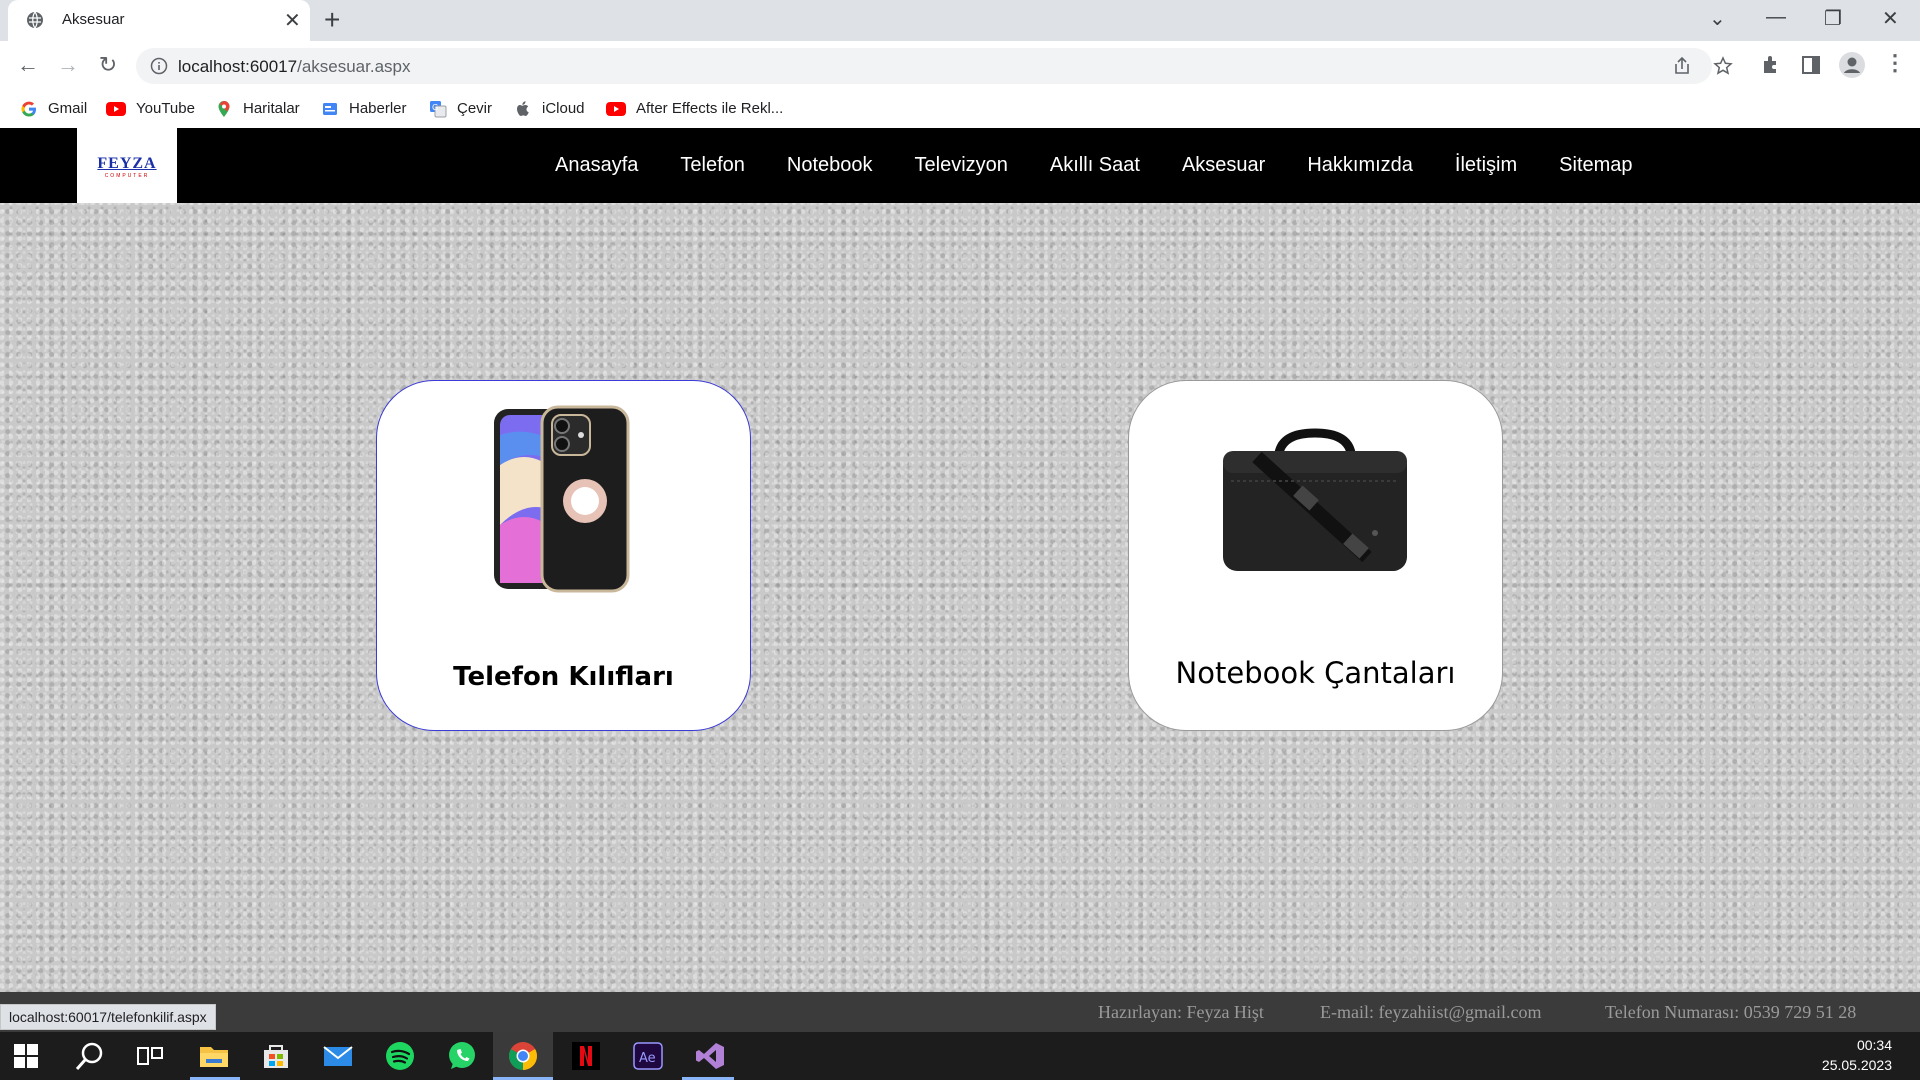 The height and width of the screenshot is (1080, 1920). I want to click on bookmark-label: YouTube, so click(165, 108).